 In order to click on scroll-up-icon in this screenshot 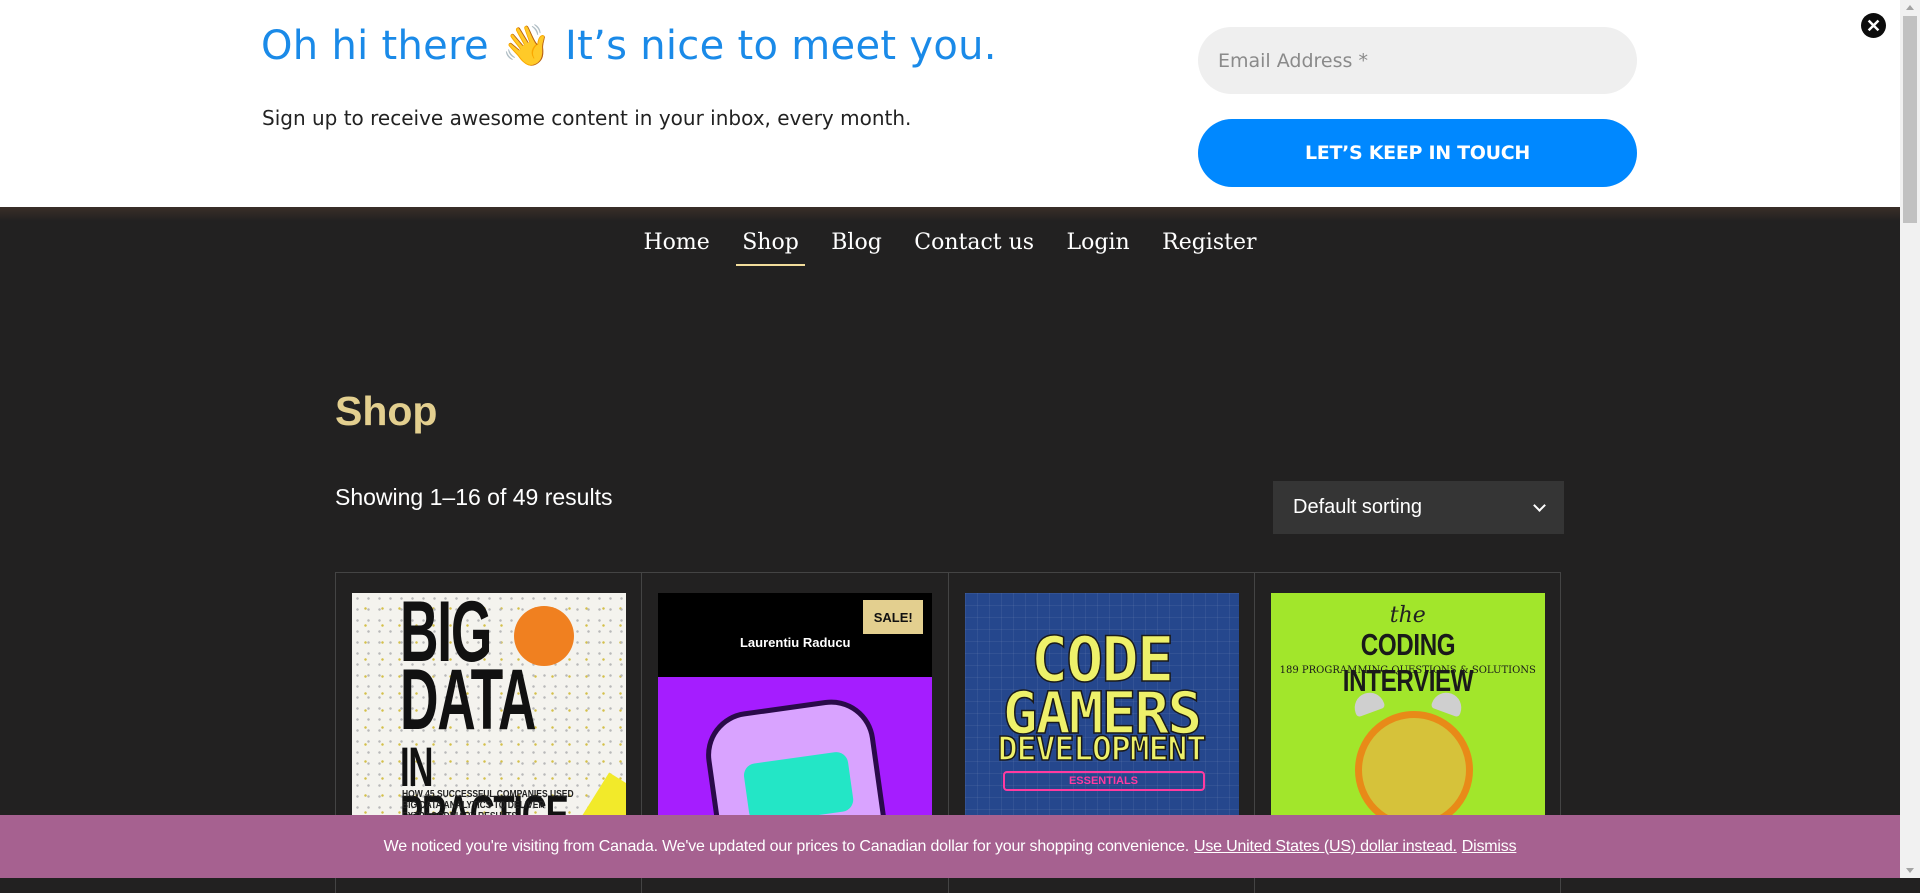, I will do `click(1910, 7)`.